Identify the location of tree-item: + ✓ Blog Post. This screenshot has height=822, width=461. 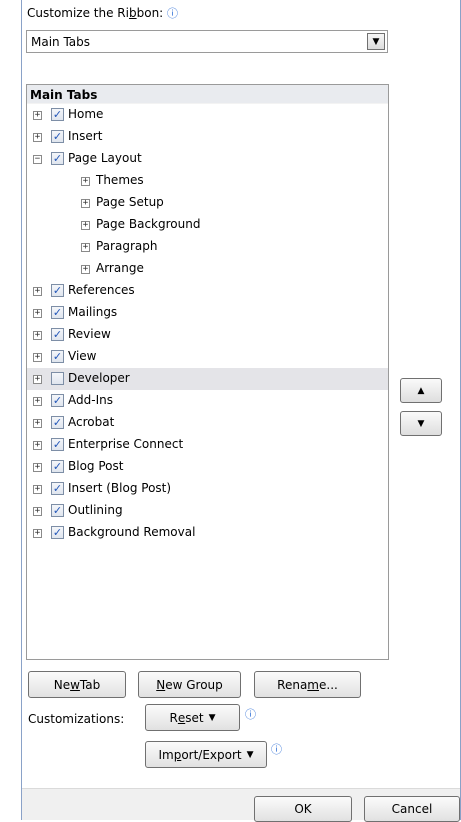
(207, 467).